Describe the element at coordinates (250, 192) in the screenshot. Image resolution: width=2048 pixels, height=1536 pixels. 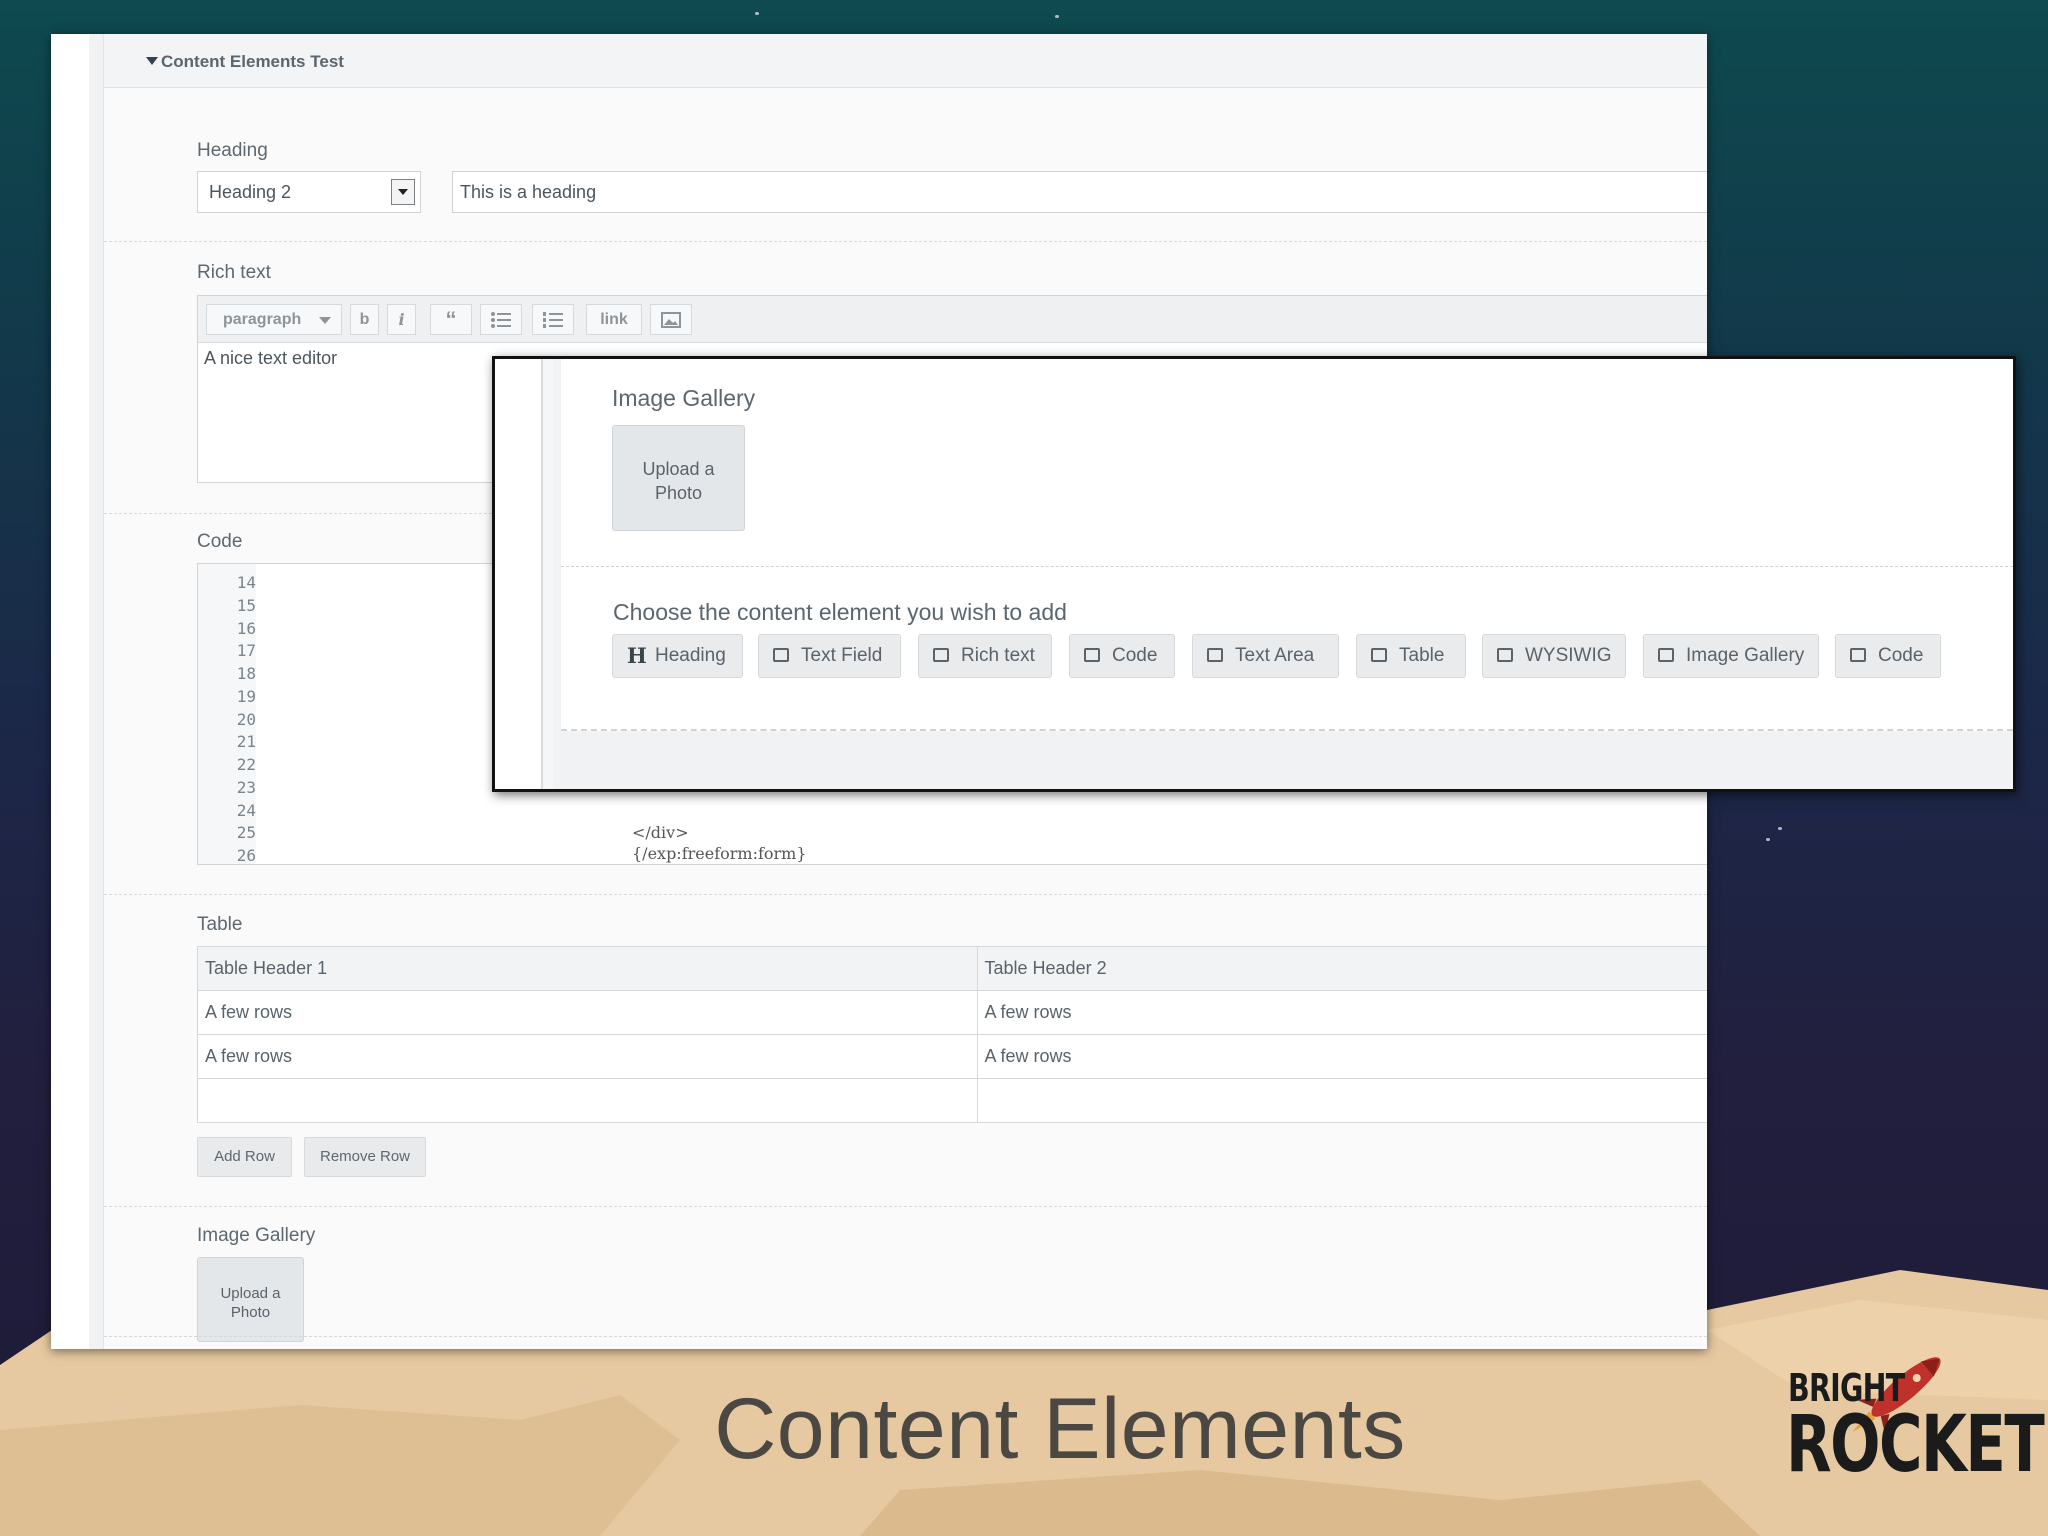
I see `heading-level-value: Heading 2` at that location.